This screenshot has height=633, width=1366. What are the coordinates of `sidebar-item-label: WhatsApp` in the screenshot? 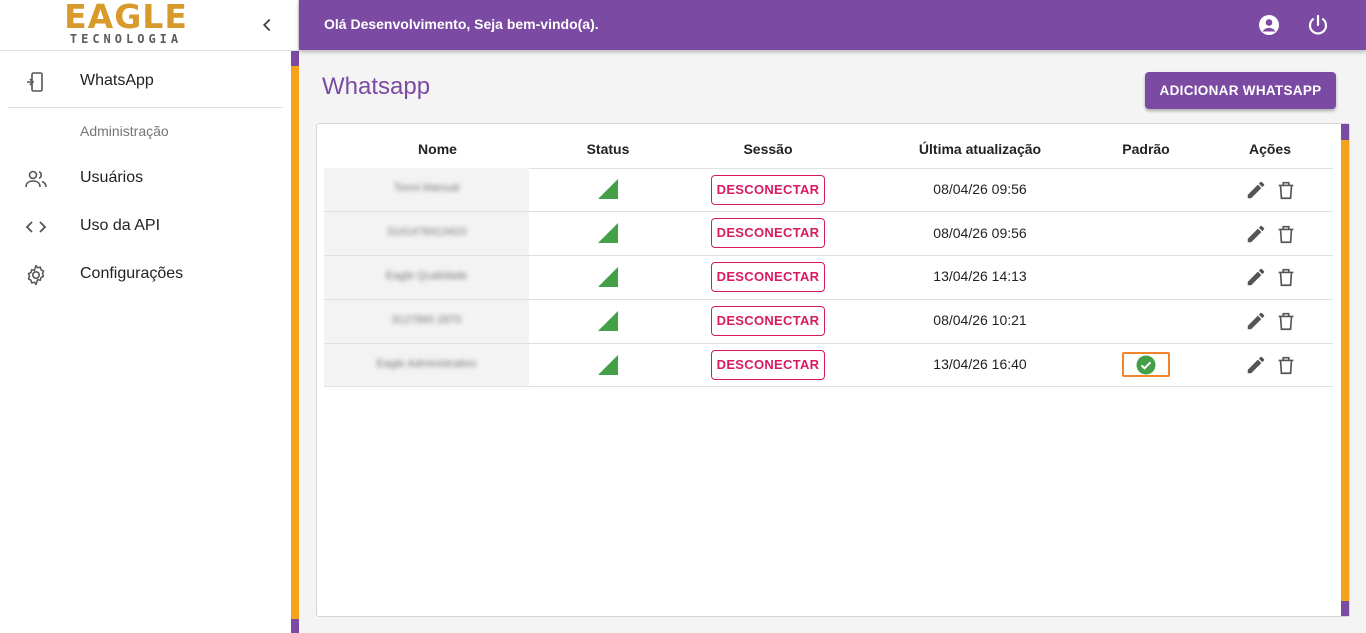 It's located at (117, 80).